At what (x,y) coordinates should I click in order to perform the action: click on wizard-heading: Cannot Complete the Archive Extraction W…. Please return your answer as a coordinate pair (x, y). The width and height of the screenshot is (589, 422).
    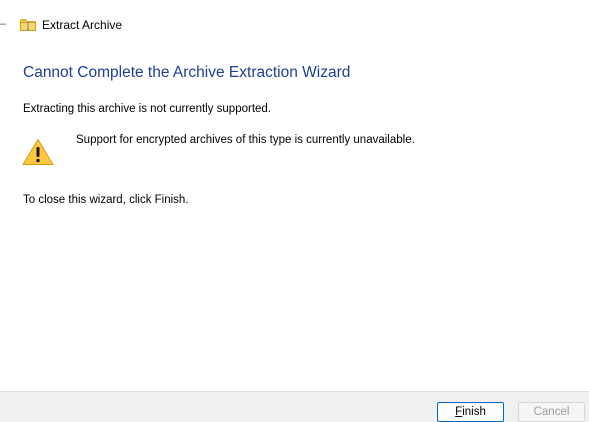
    Looking at the image, I should click on (187, 72).